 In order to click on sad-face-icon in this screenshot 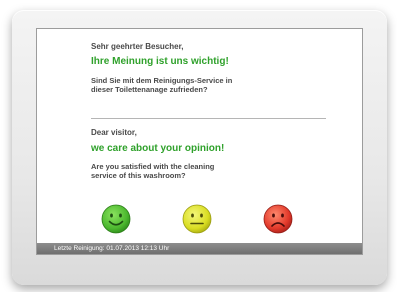, I will do `click(278, 219)`.